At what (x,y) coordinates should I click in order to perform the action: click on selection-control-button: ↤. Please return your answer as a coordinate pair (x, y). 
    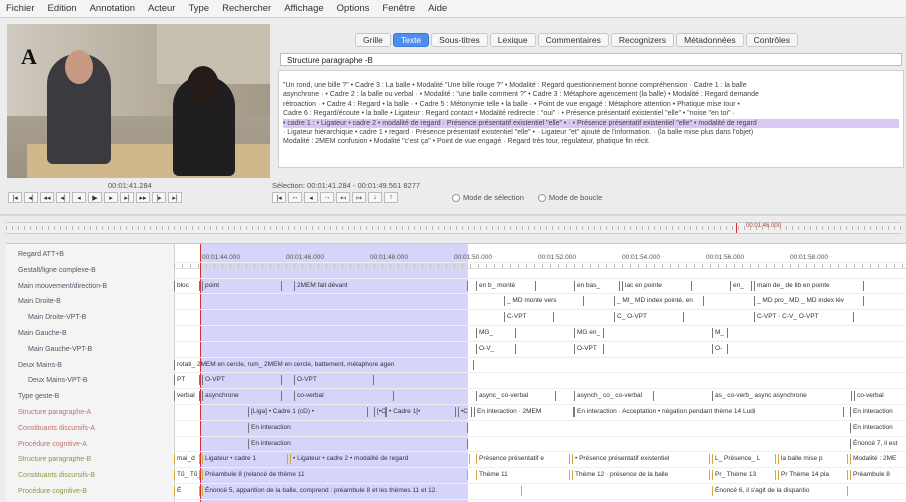
    Looking at the image, I should click on (343, 197).